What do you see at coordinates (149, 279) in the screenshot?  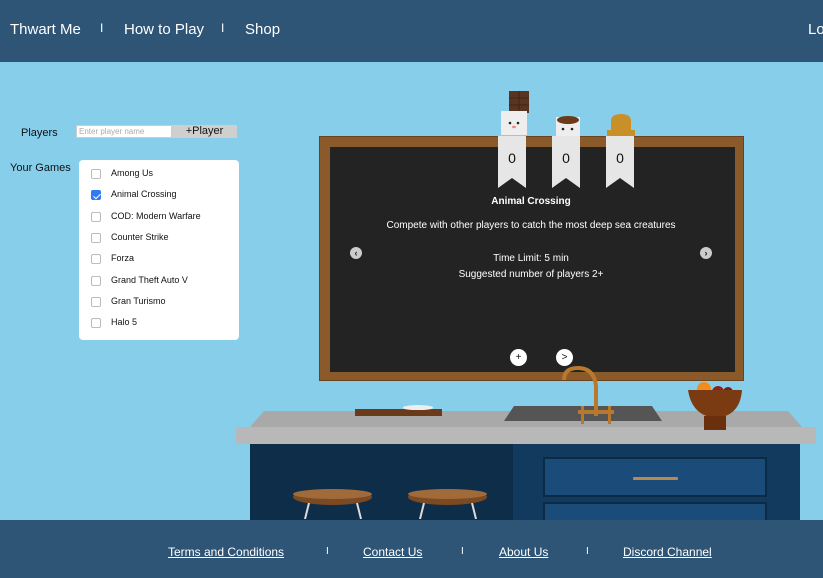 I see `game-name: Grand Theft Auto V` at bounding box center [149, 279].